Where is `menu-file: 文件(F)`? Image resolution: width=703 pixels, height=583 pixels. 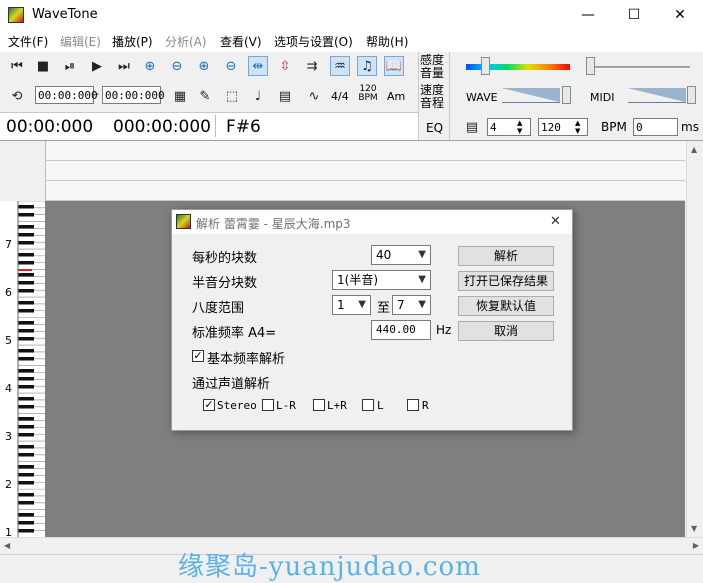
menu-file: 文件(F) is located at coordinates (28, 41).